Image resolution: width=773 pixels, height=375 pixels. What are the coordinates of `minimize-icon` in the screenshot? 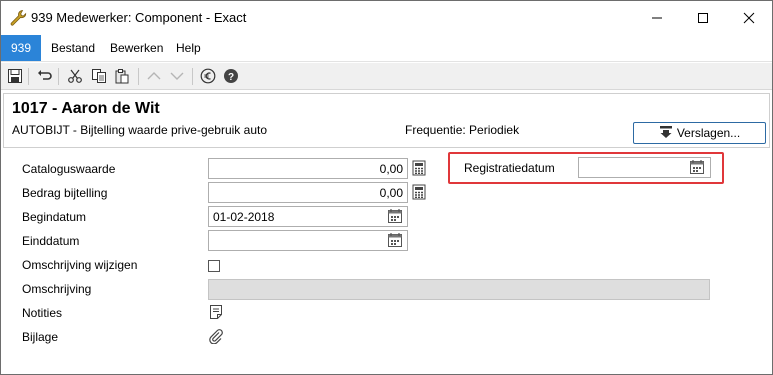 It's located at (657, 17).